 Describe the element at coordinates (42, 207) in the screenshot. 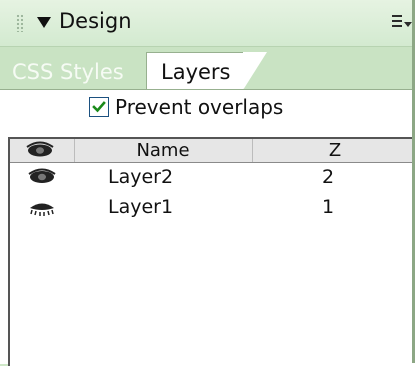

I see `eye-closed-icon` at that location.